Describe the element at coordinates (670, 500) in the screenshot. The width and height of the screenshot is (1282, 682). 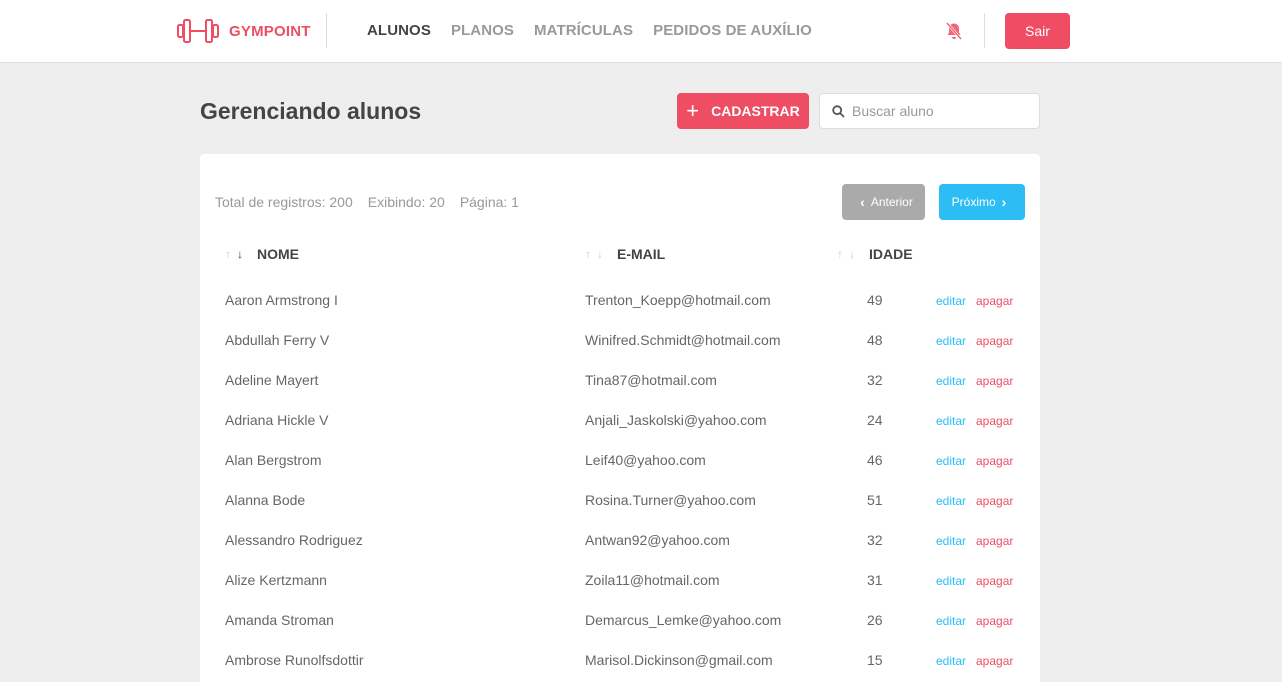
I see `student-email: Rosina.Turner@yahoo.com` at that location.